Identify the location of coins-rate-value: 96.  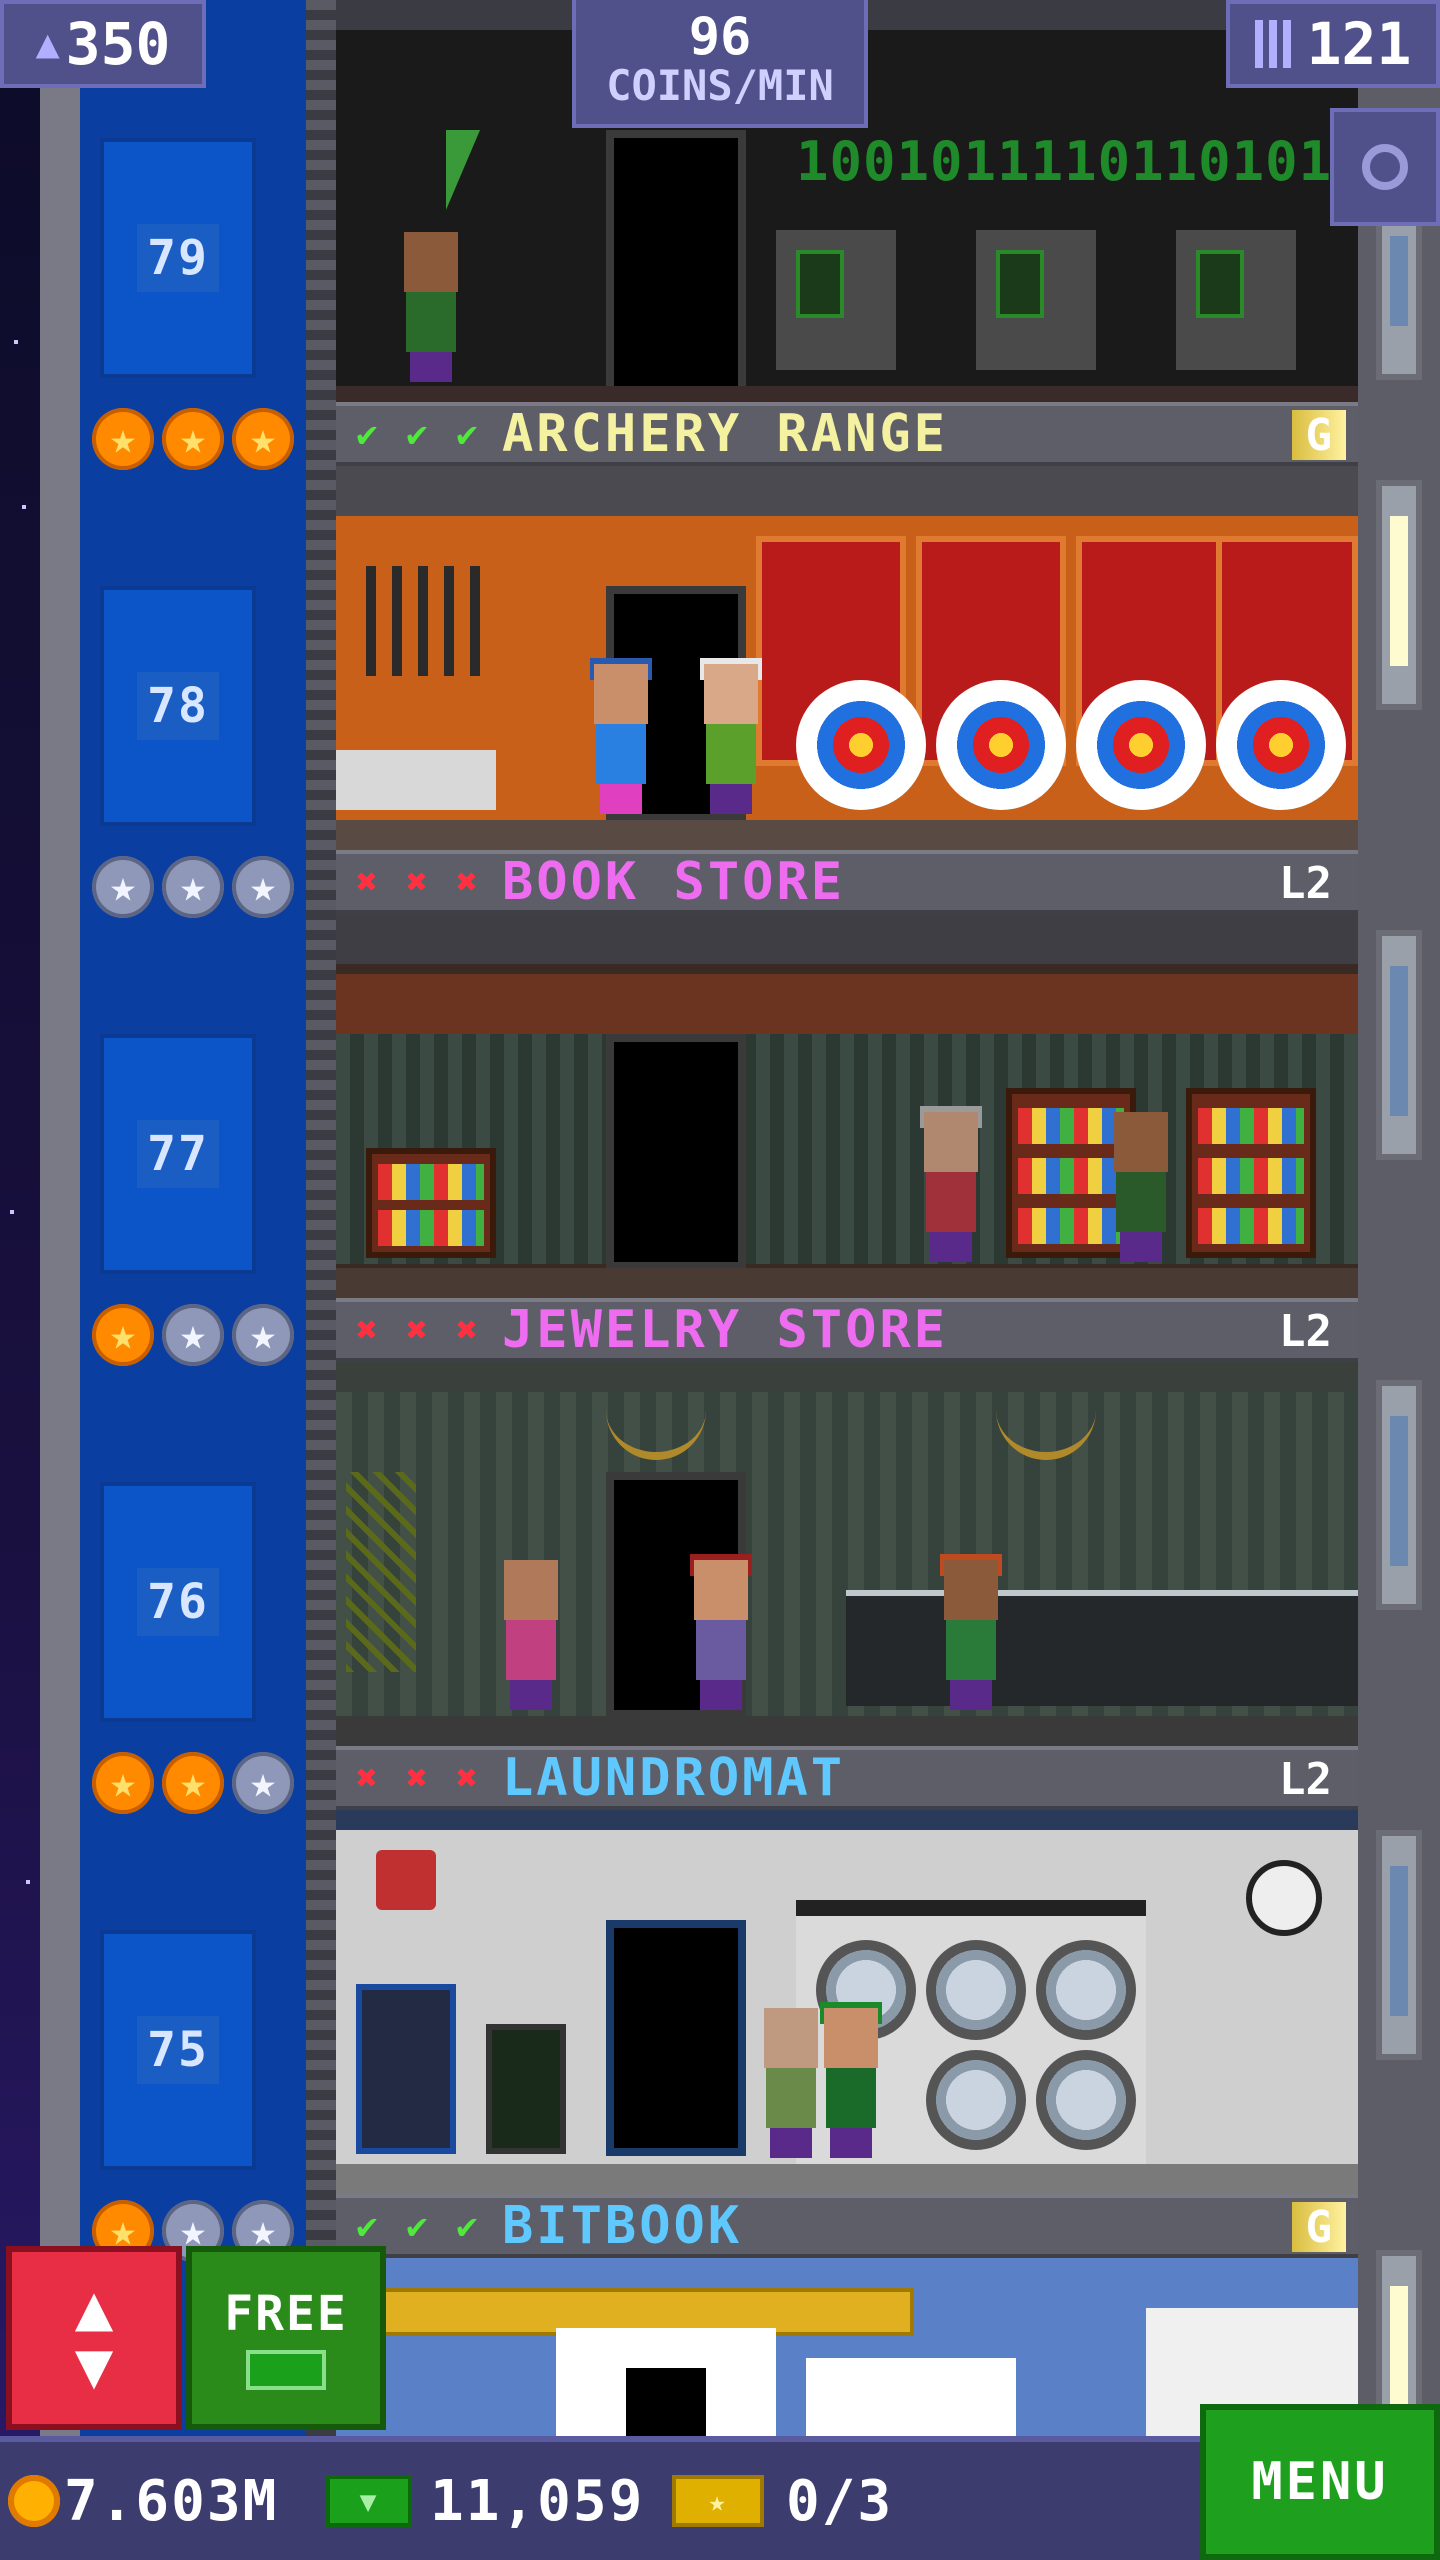
(720, 36).